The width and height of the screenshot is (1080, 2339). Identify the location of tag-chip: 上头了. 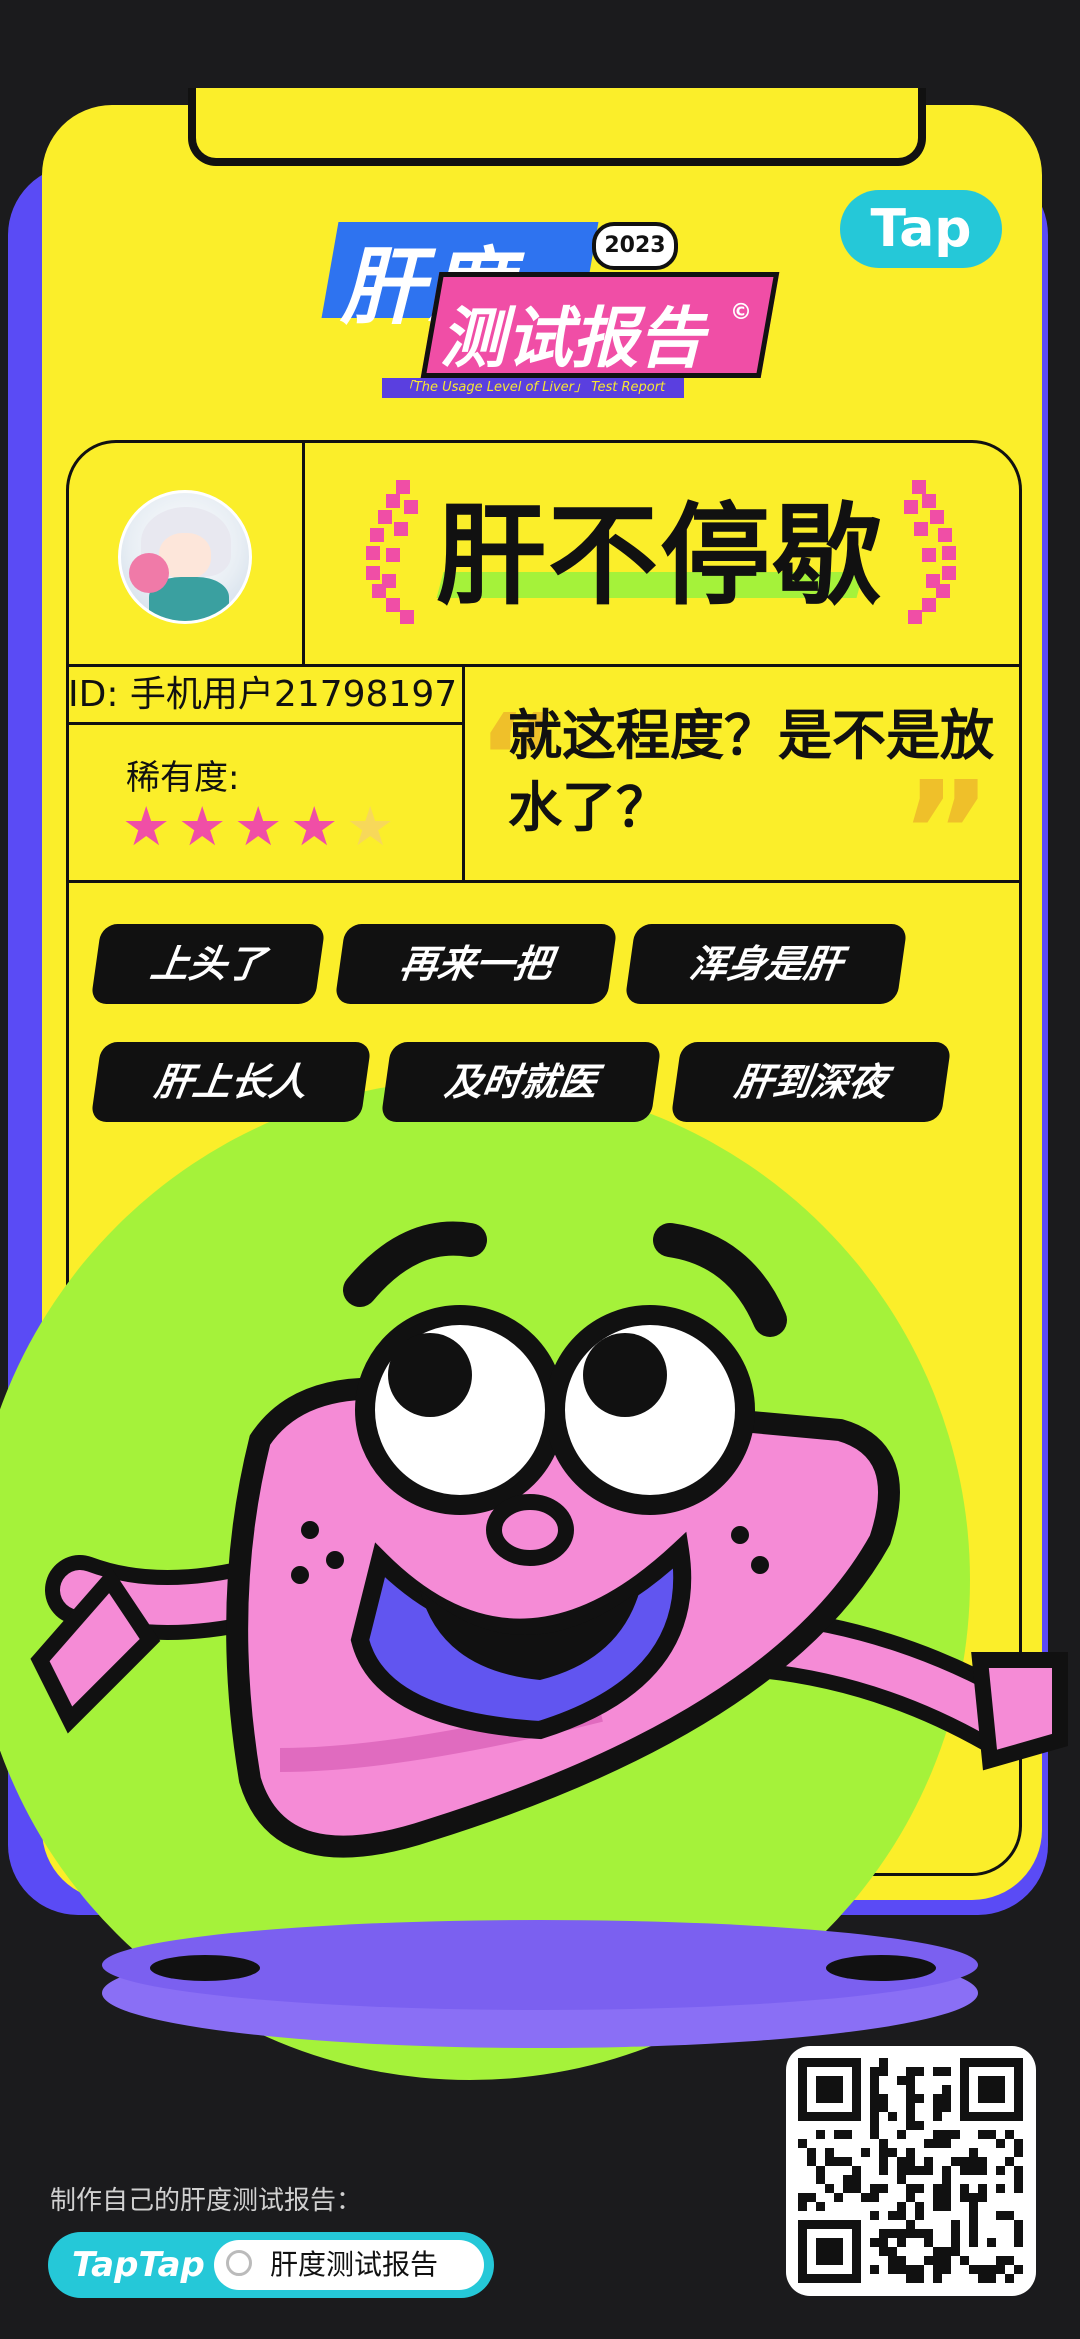
(208, 964).